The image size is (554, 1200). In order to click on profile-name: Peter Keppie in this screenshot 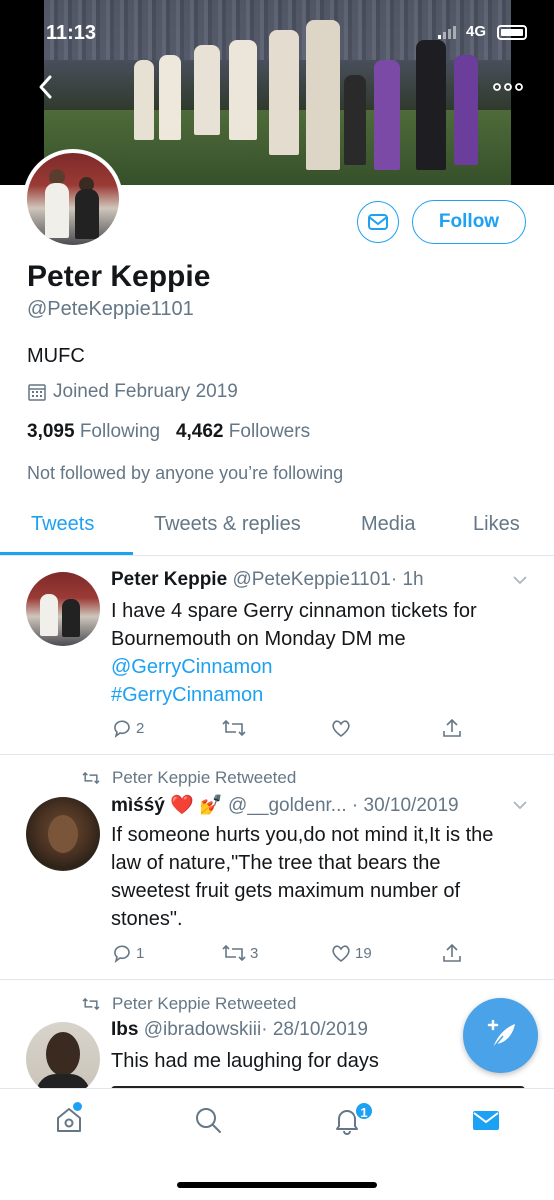, I will do `click(119, 276)`.